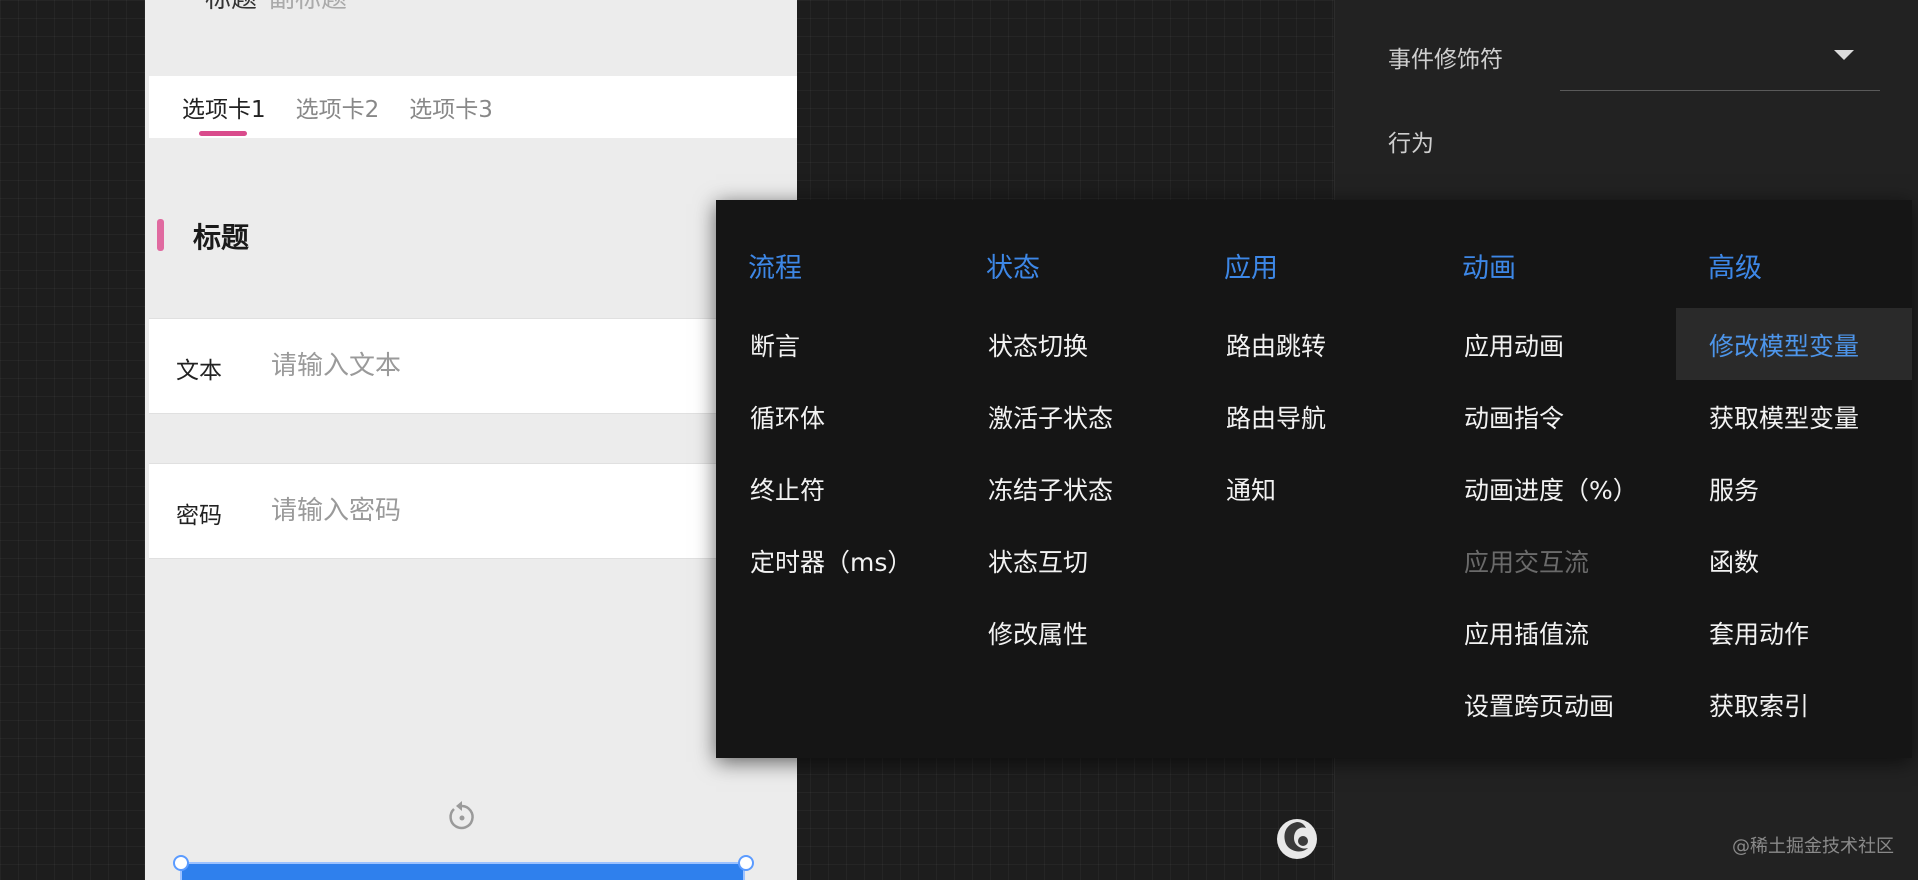  What do you see at coordinates (338, 107) in the screenshot?
I see `tab-2: 选项卡2` at bounding box center [338, 107].